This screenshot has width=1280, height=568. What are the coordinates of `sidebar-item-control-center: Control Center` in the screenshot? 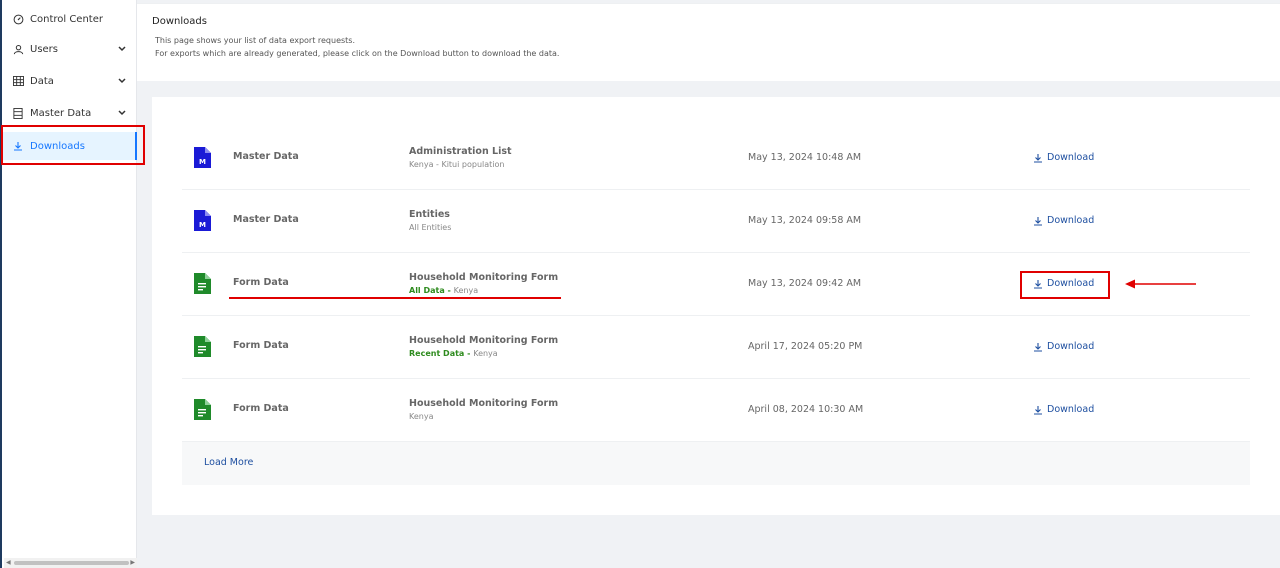 It's located at (69, 19).